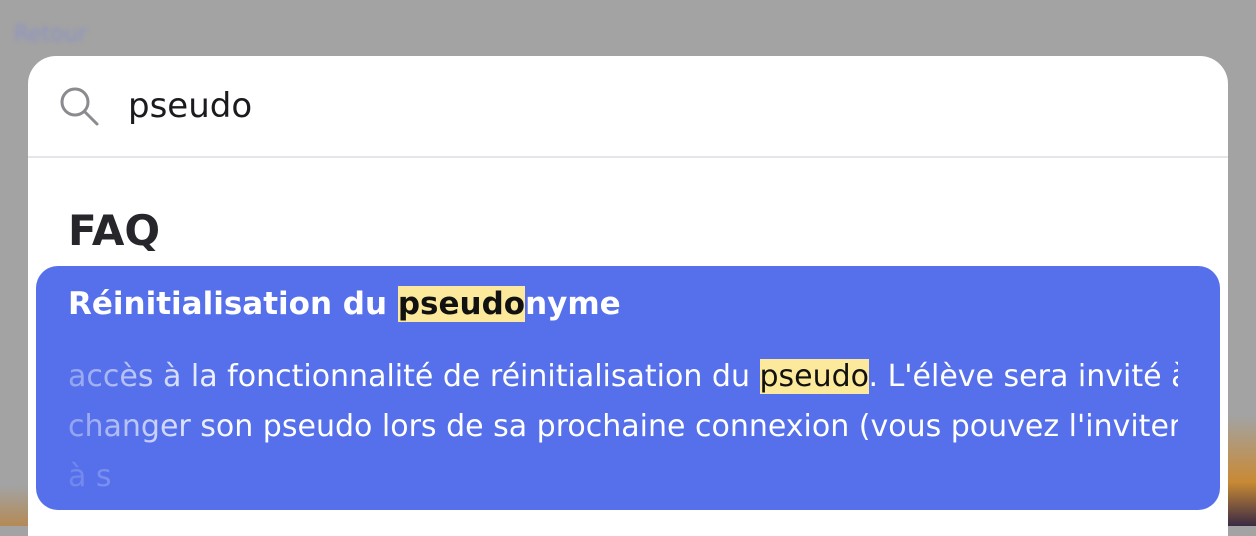  What do you see at coordinates (1240, 471) in the screenshot?
I see `backdrop-decoration` at bounding box center [1240, 471].